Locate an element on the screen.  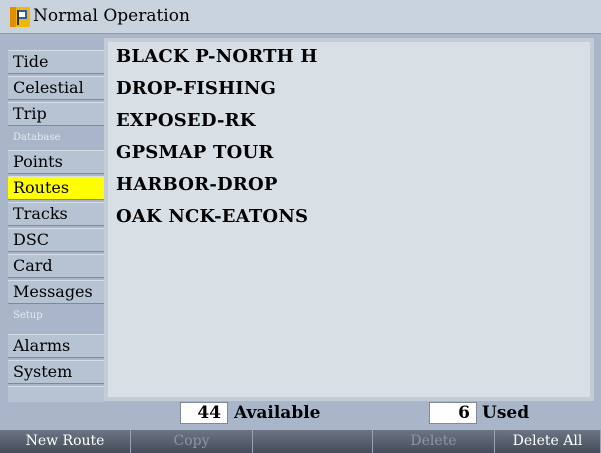
sidebar-header-setup: Setup is located at coordinates (28, 315).